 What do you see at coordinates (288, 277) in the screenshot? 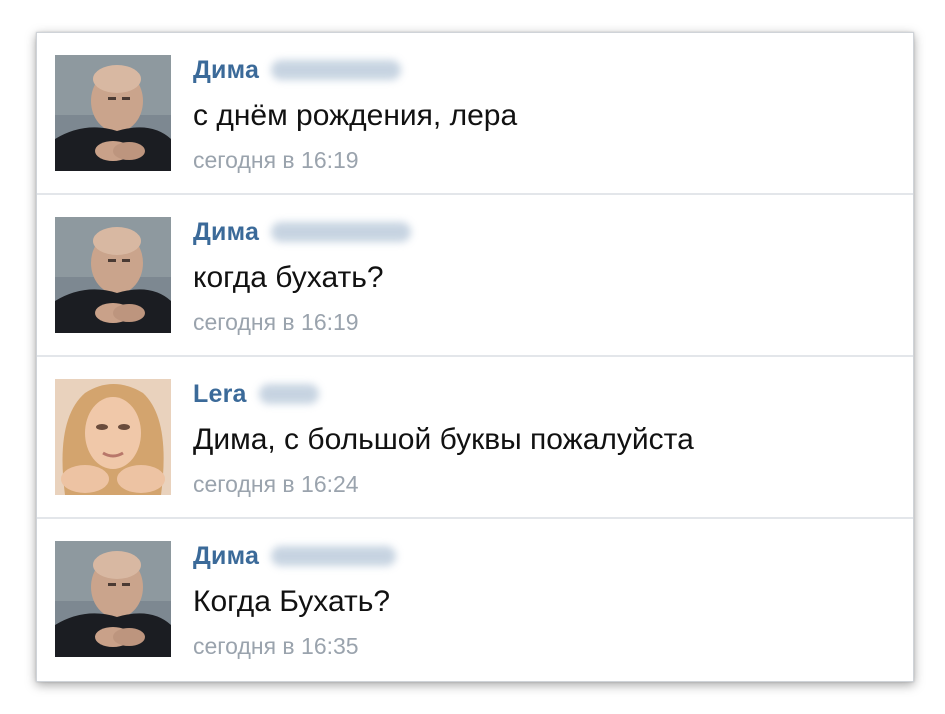
I see `message-text: когда бухать?` at bounding box center [288, 277].